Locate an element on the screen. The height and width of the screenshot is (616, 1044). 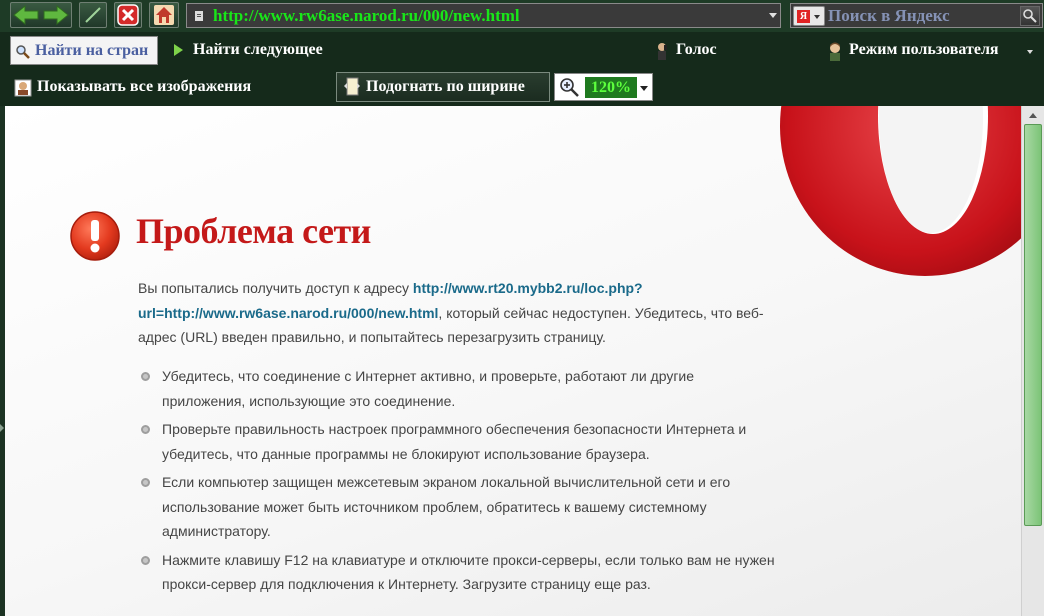
find-input: Найти на стран is located at coordinates (91, 51).